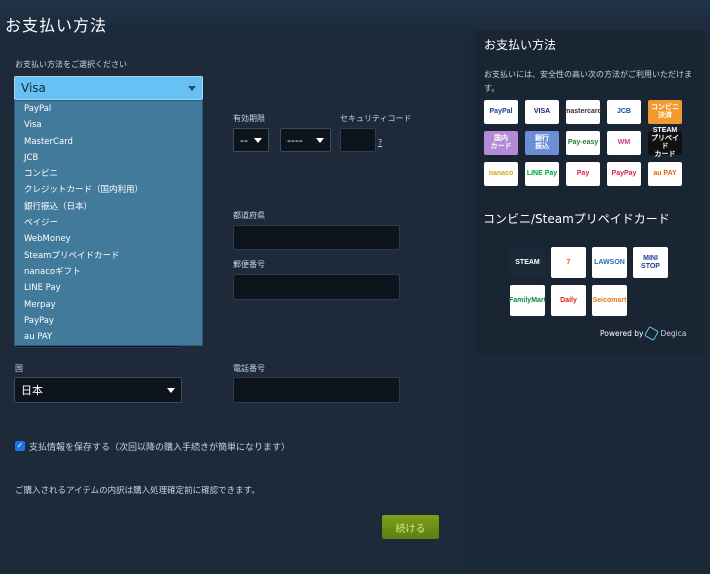 The width and height of the screenshot is (710, 574). What do you see at coordinates (20, 446) in the screenshot?
I see `save-payment-checkbox: ✓` at bounding box center [20, 446].